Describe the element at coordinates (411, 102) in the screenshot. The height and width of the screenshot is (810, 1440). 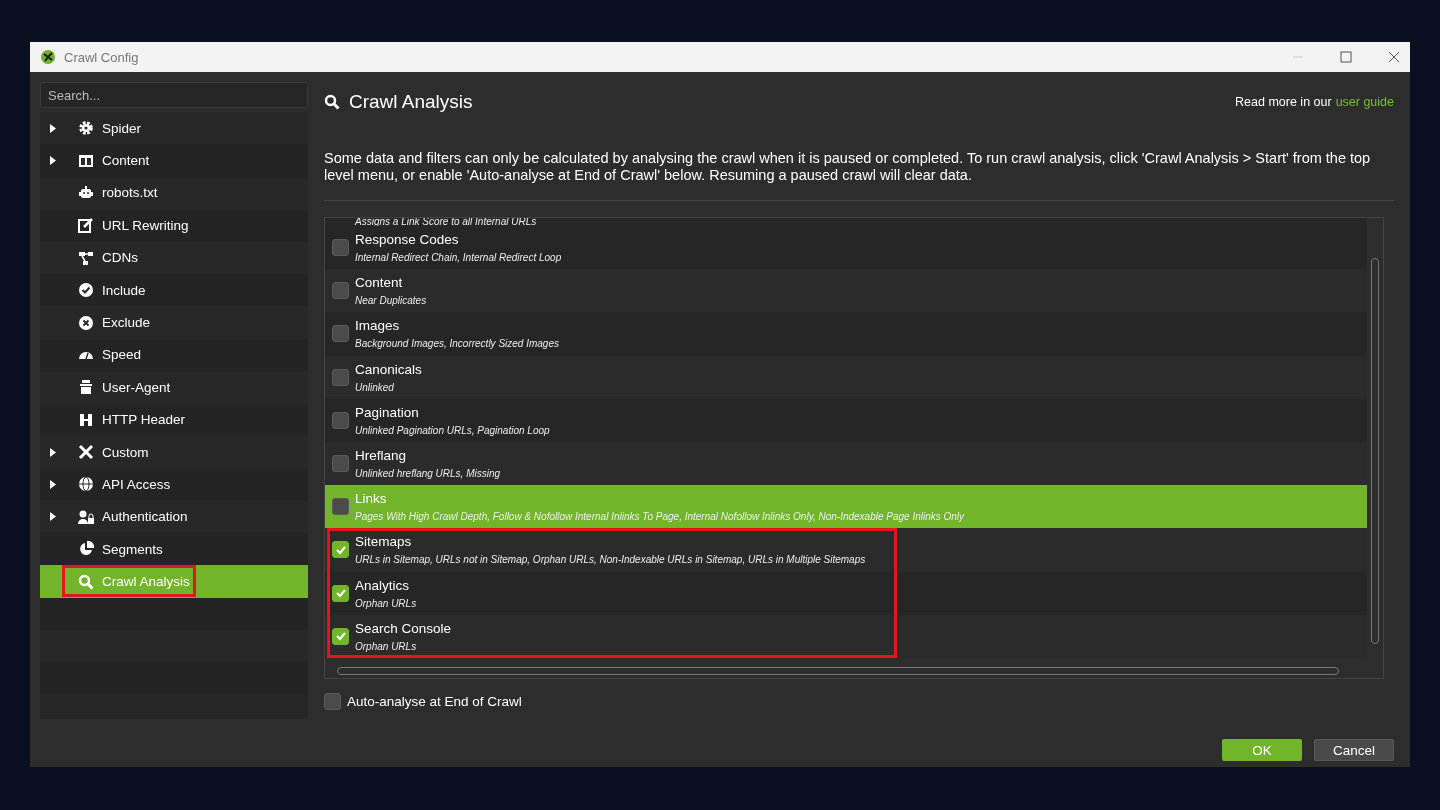
I see `panel-title: Crawl Analysis` at that location.